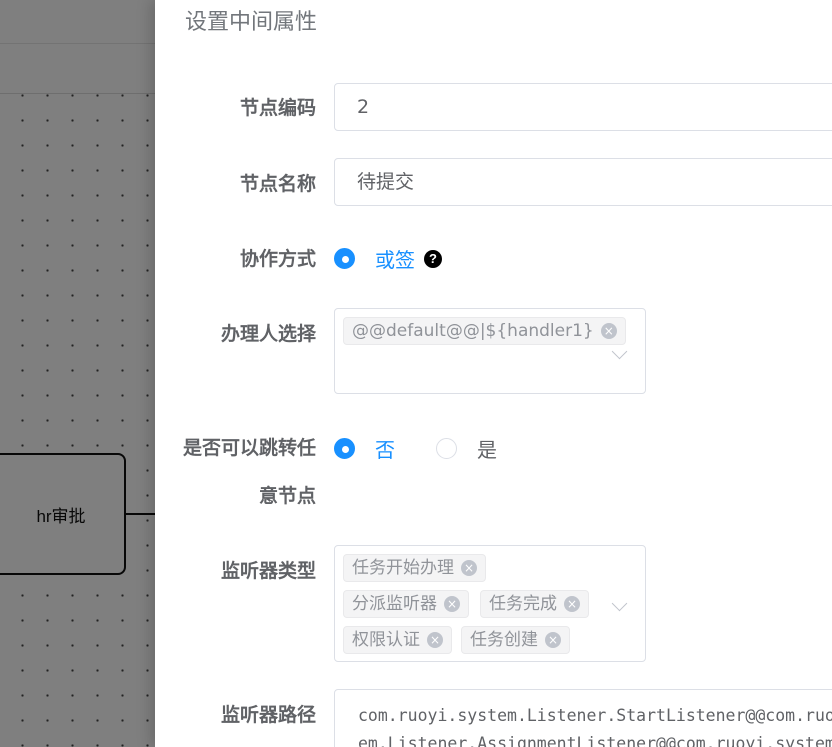 This screenshot has width=832, height=747. I want to click on handler-tag-label: @@default@@|${handler1}, so click(473, 331).